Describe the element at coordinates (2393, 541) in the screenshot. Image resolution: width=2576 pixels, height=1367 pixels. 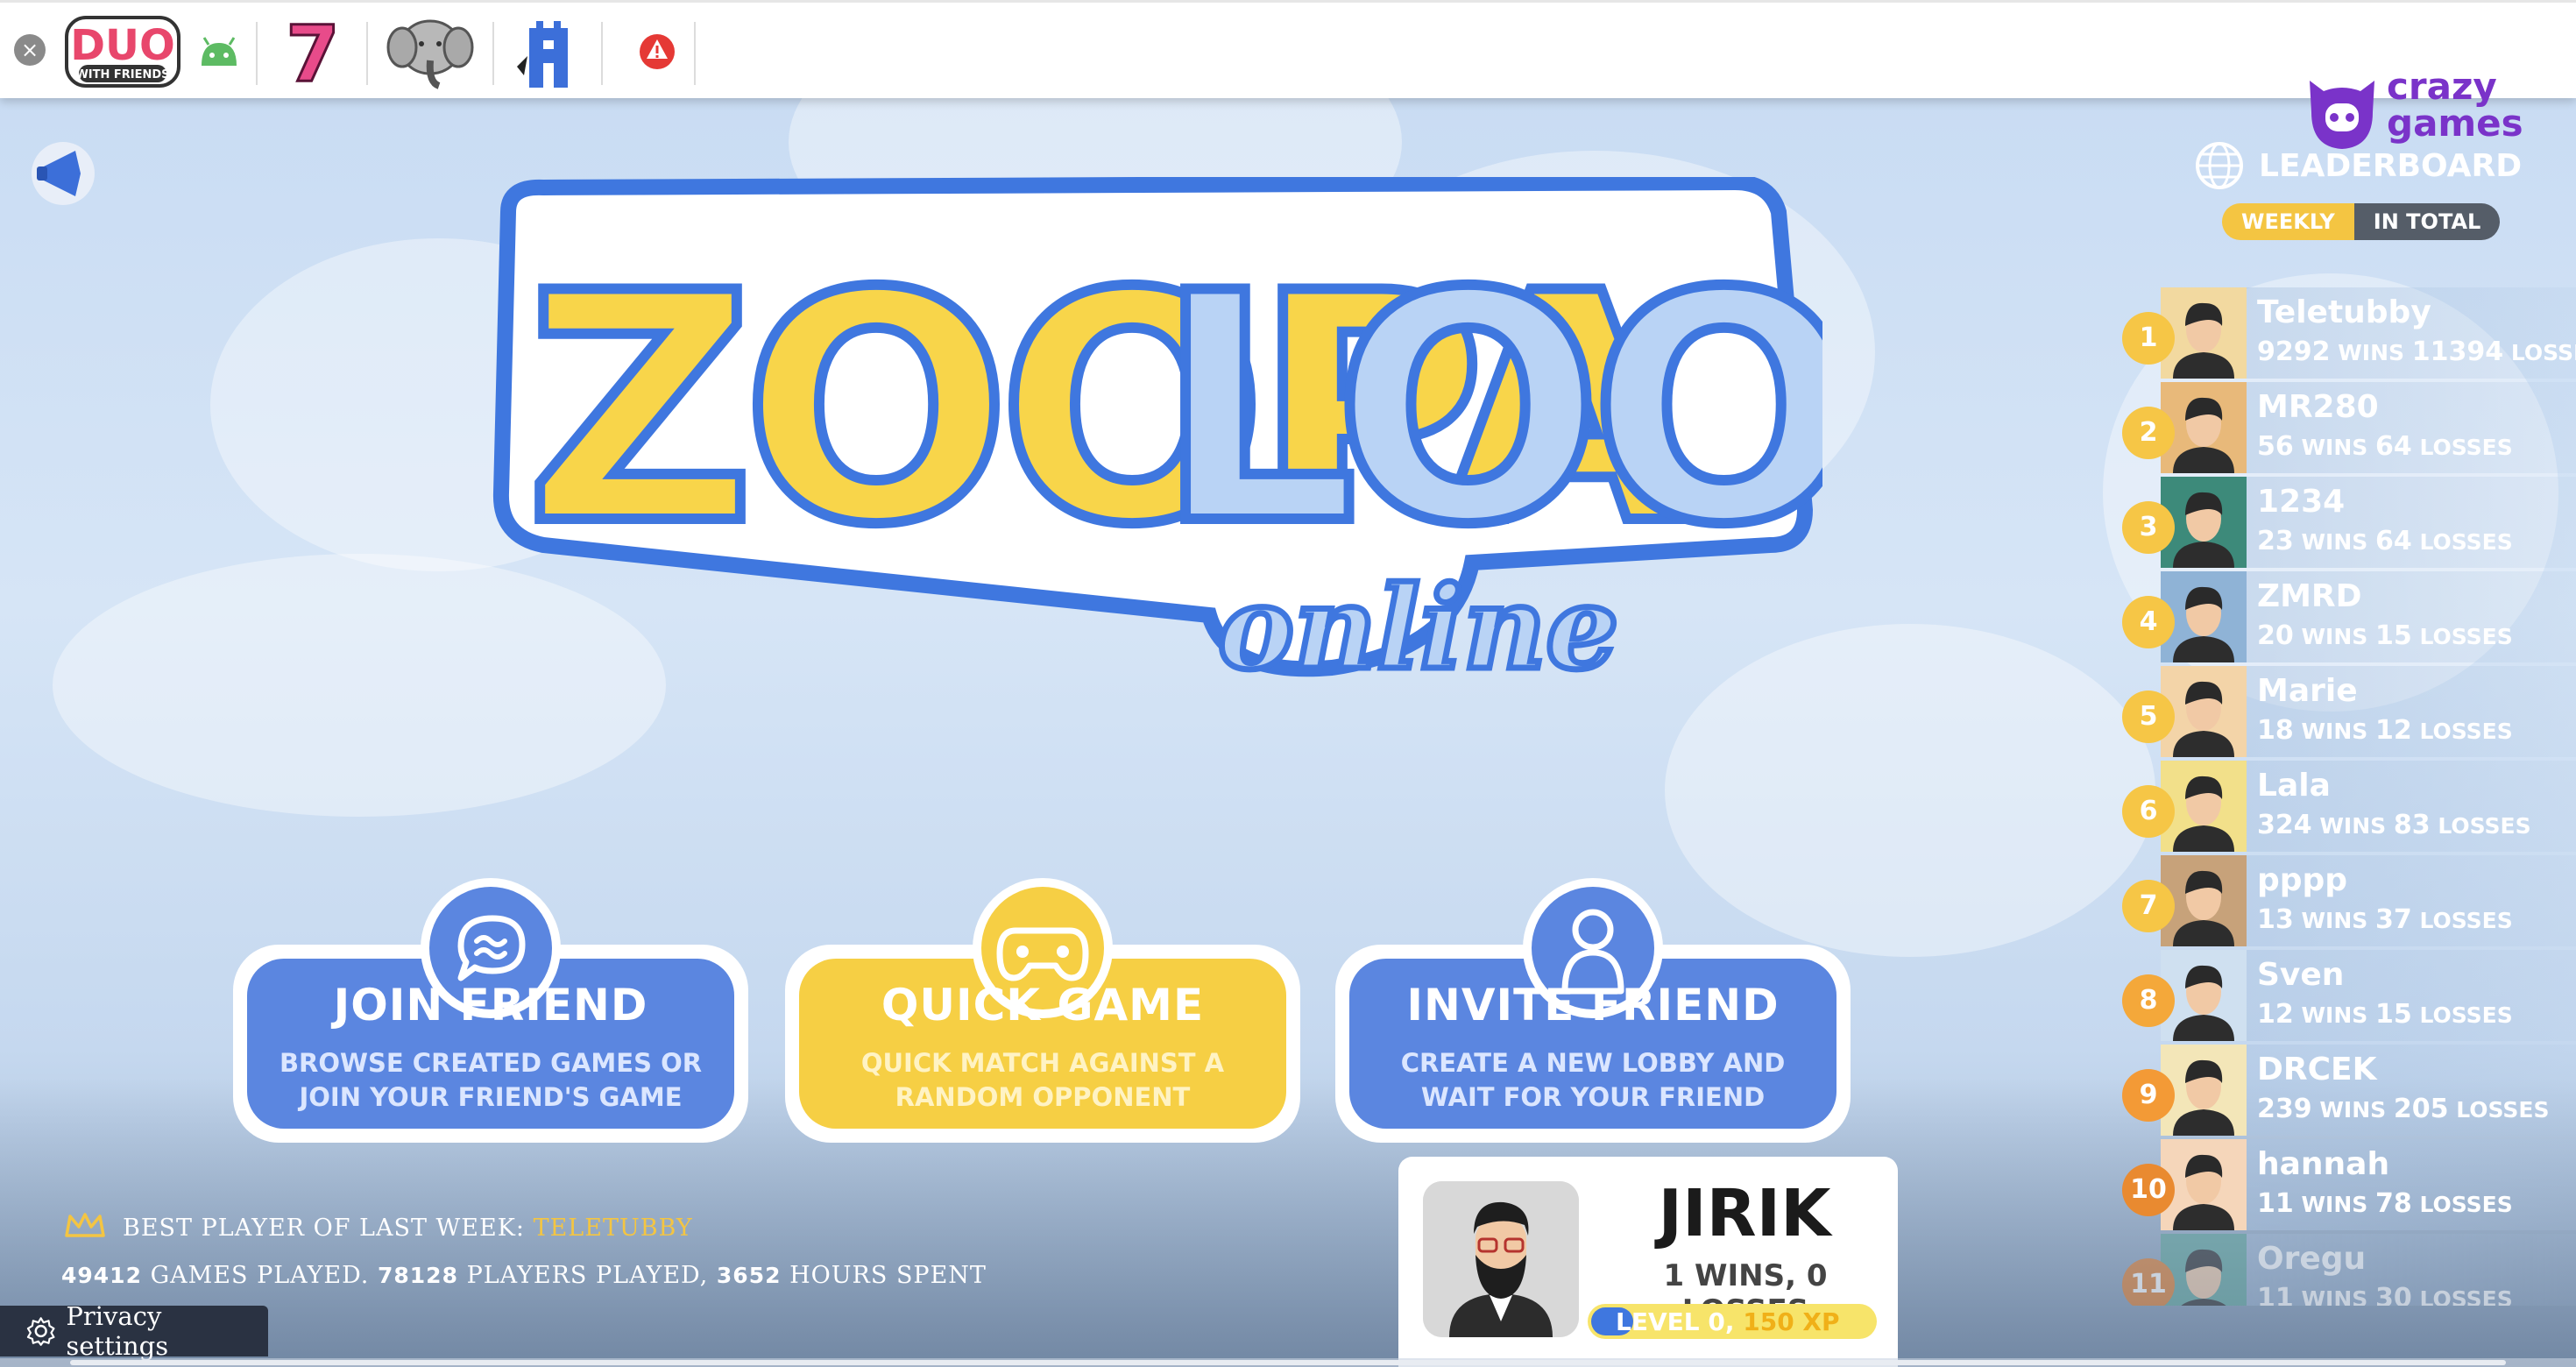
I see `losses-value: 64` at that location.